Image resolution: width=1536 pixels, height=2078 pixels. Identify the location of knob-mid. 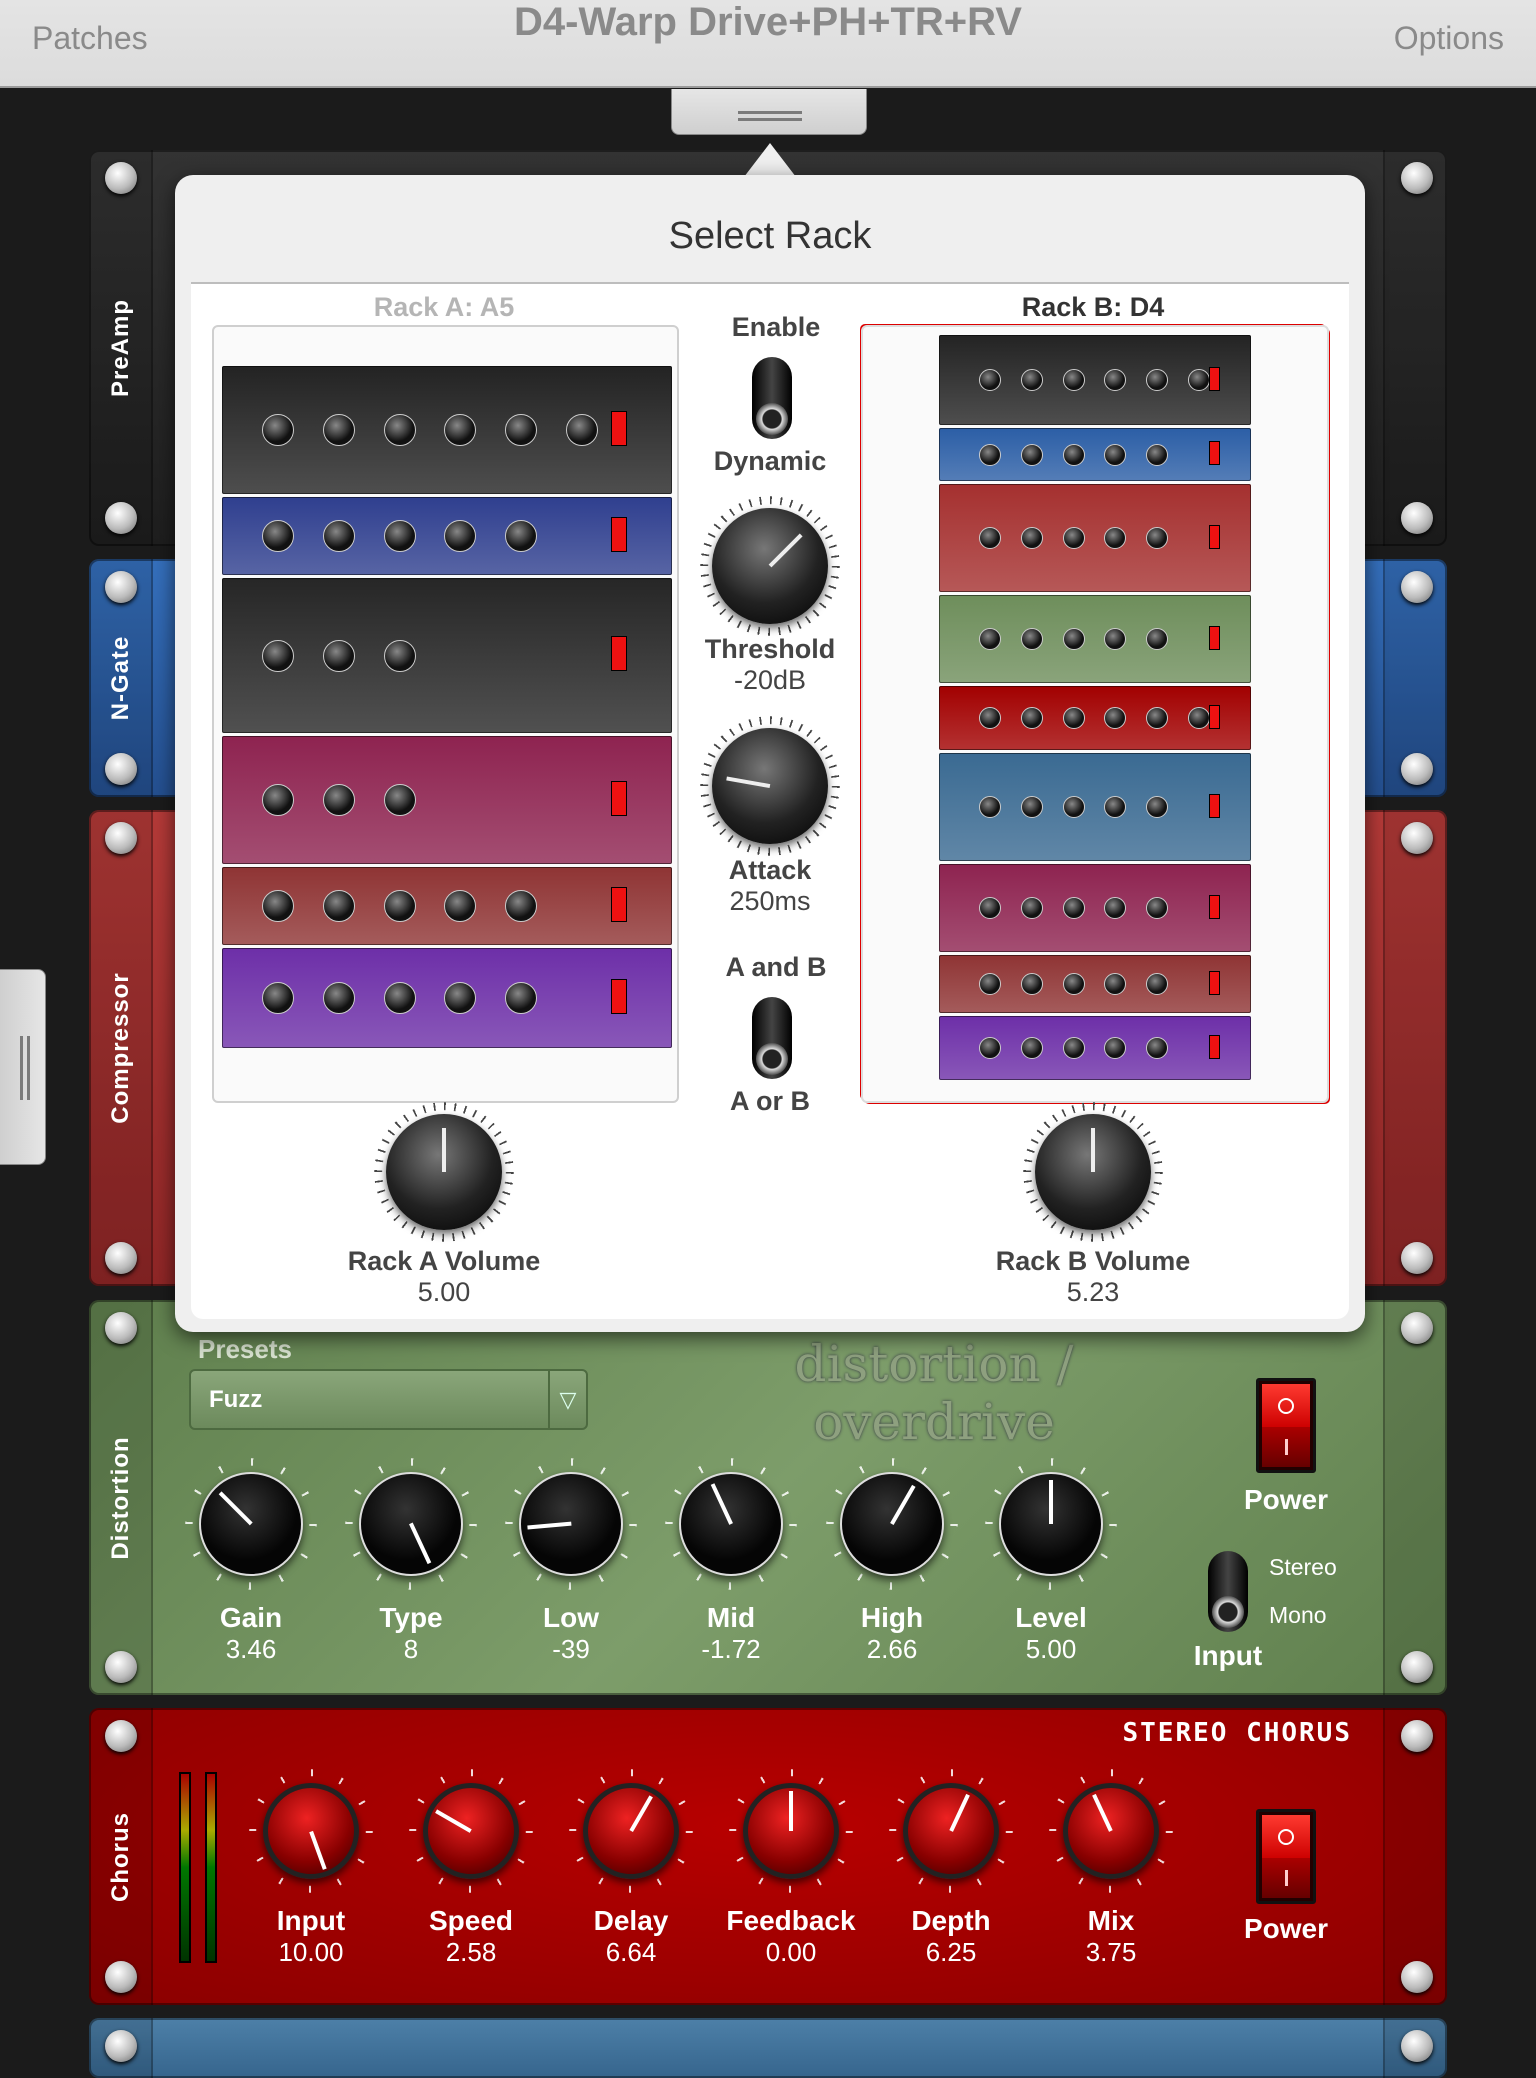
(731, 1524).